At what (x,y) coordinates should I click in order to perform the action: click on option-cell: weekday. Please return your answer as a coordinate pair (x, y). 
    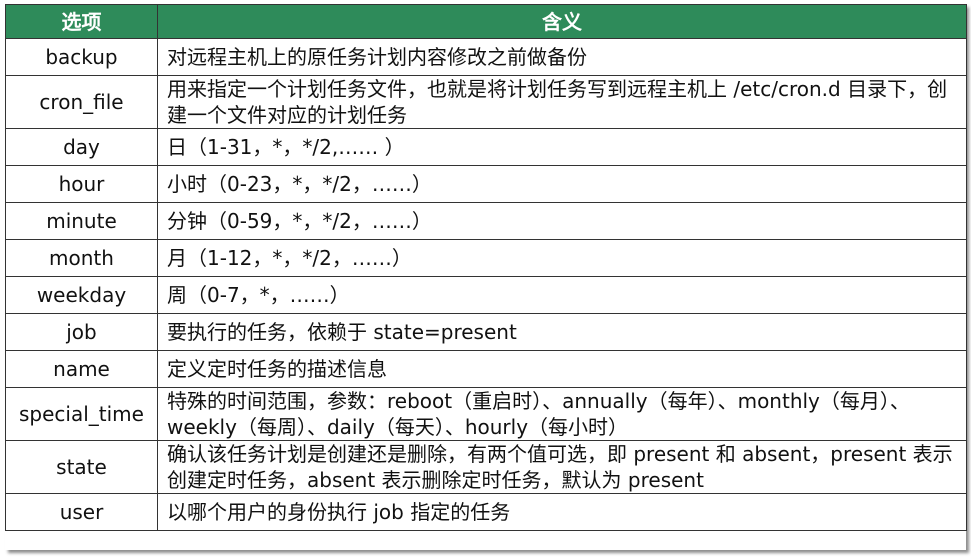
    Looking at the image, I should click on (81, 295).